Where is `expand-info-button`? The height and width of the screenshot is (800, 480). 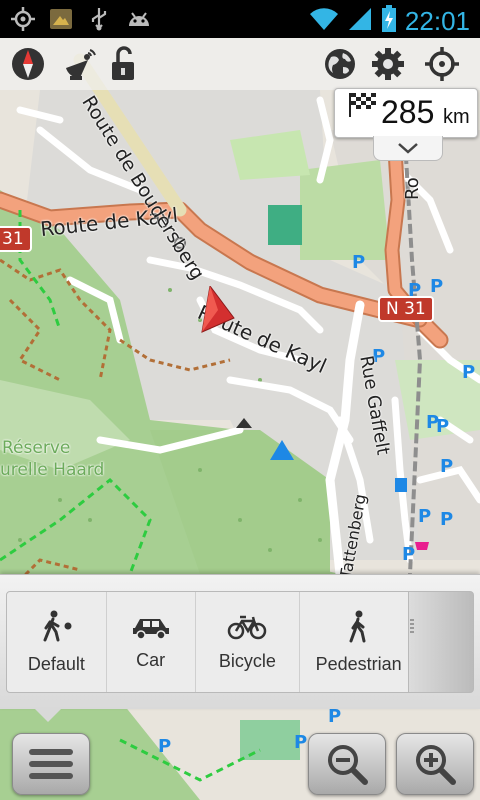 expand-info-button is located at coordinates (408, 148).